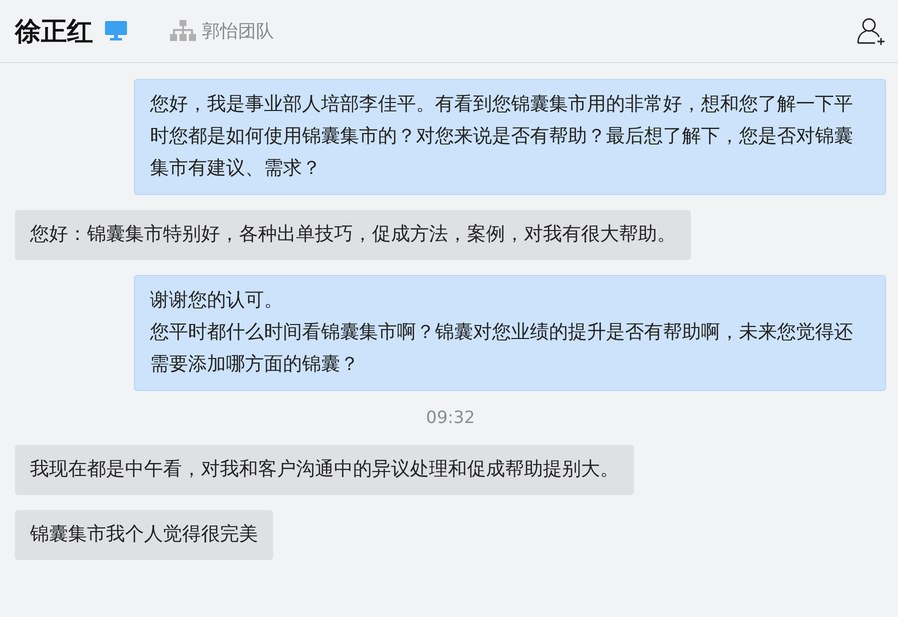 This screenshot has height=617, width=898. I want to click on team-name: 郭怡团队, so click(238, 31).